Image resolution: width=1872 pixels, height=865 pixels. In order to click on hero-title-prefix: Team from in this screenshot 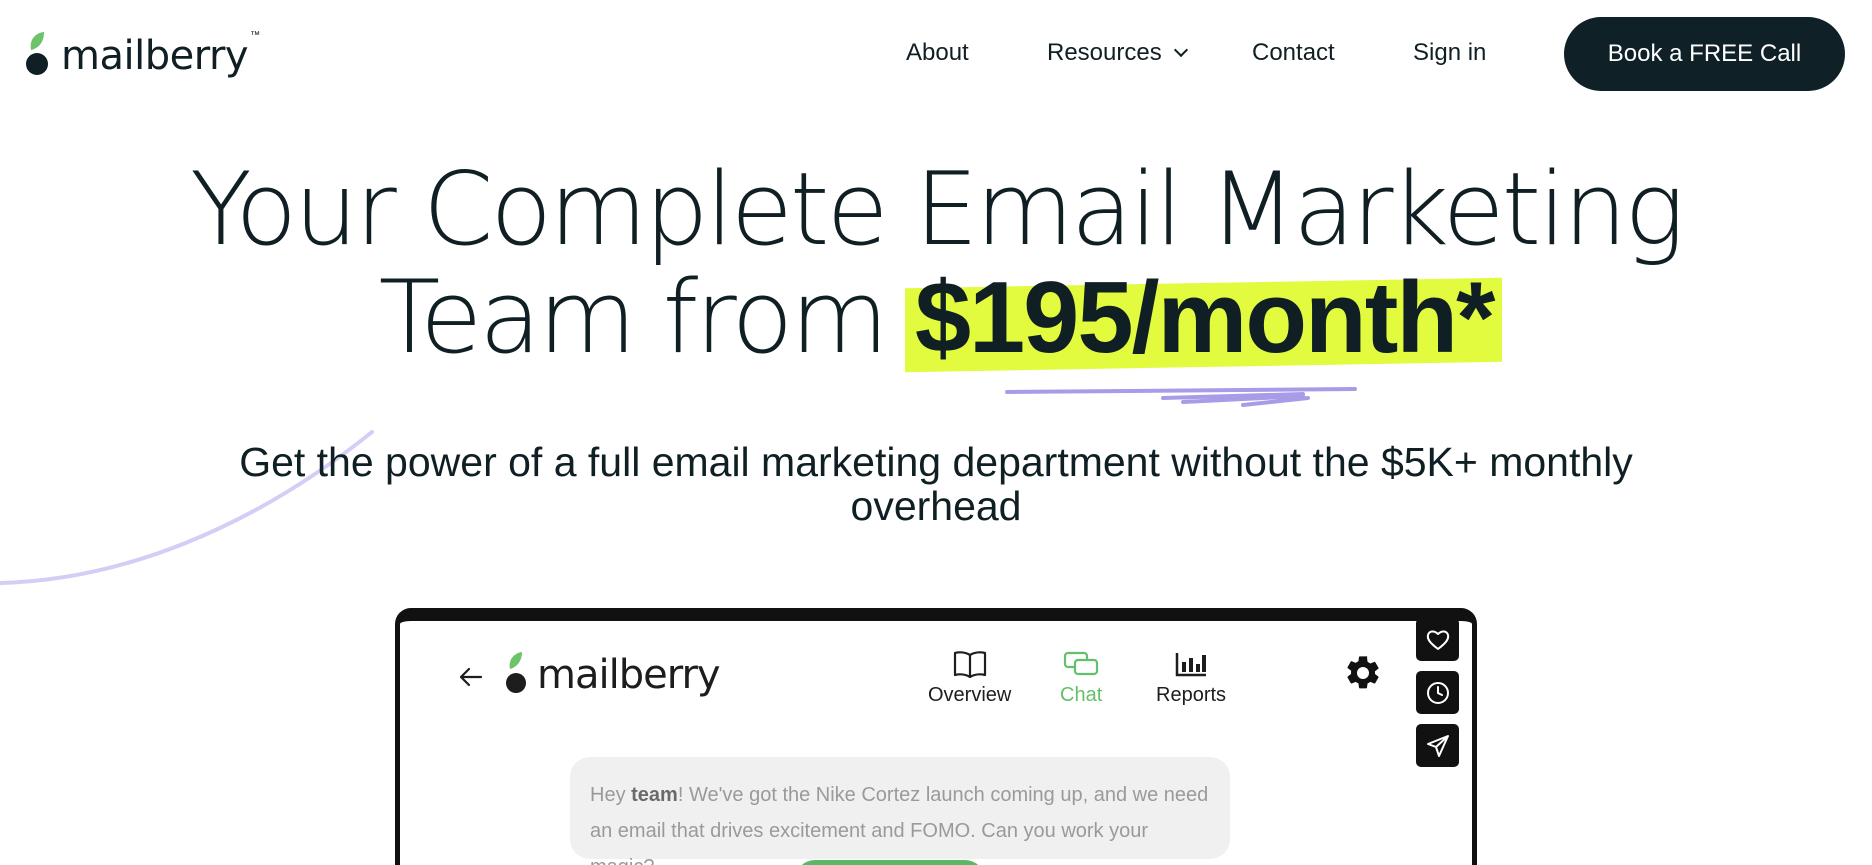, I will do `click(646, 317)`.